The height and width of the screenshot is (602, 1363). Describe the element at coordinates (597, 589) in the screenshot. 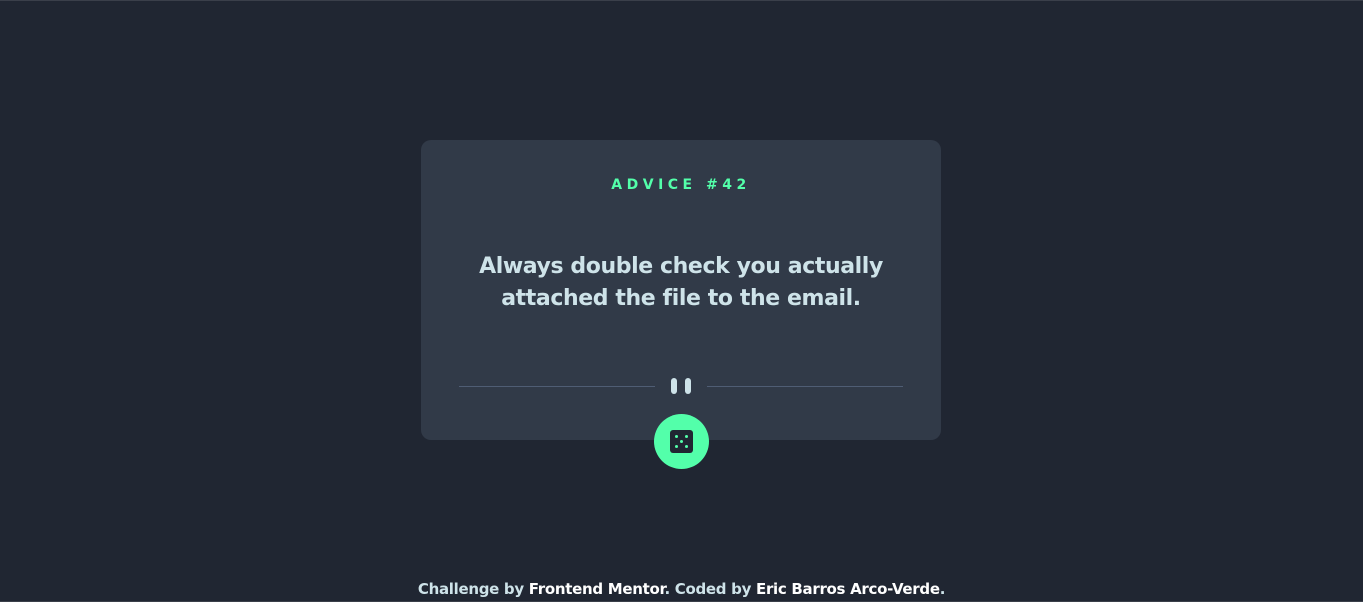

I see `frontend-mentor-link: Frontend Mentor` at that location.